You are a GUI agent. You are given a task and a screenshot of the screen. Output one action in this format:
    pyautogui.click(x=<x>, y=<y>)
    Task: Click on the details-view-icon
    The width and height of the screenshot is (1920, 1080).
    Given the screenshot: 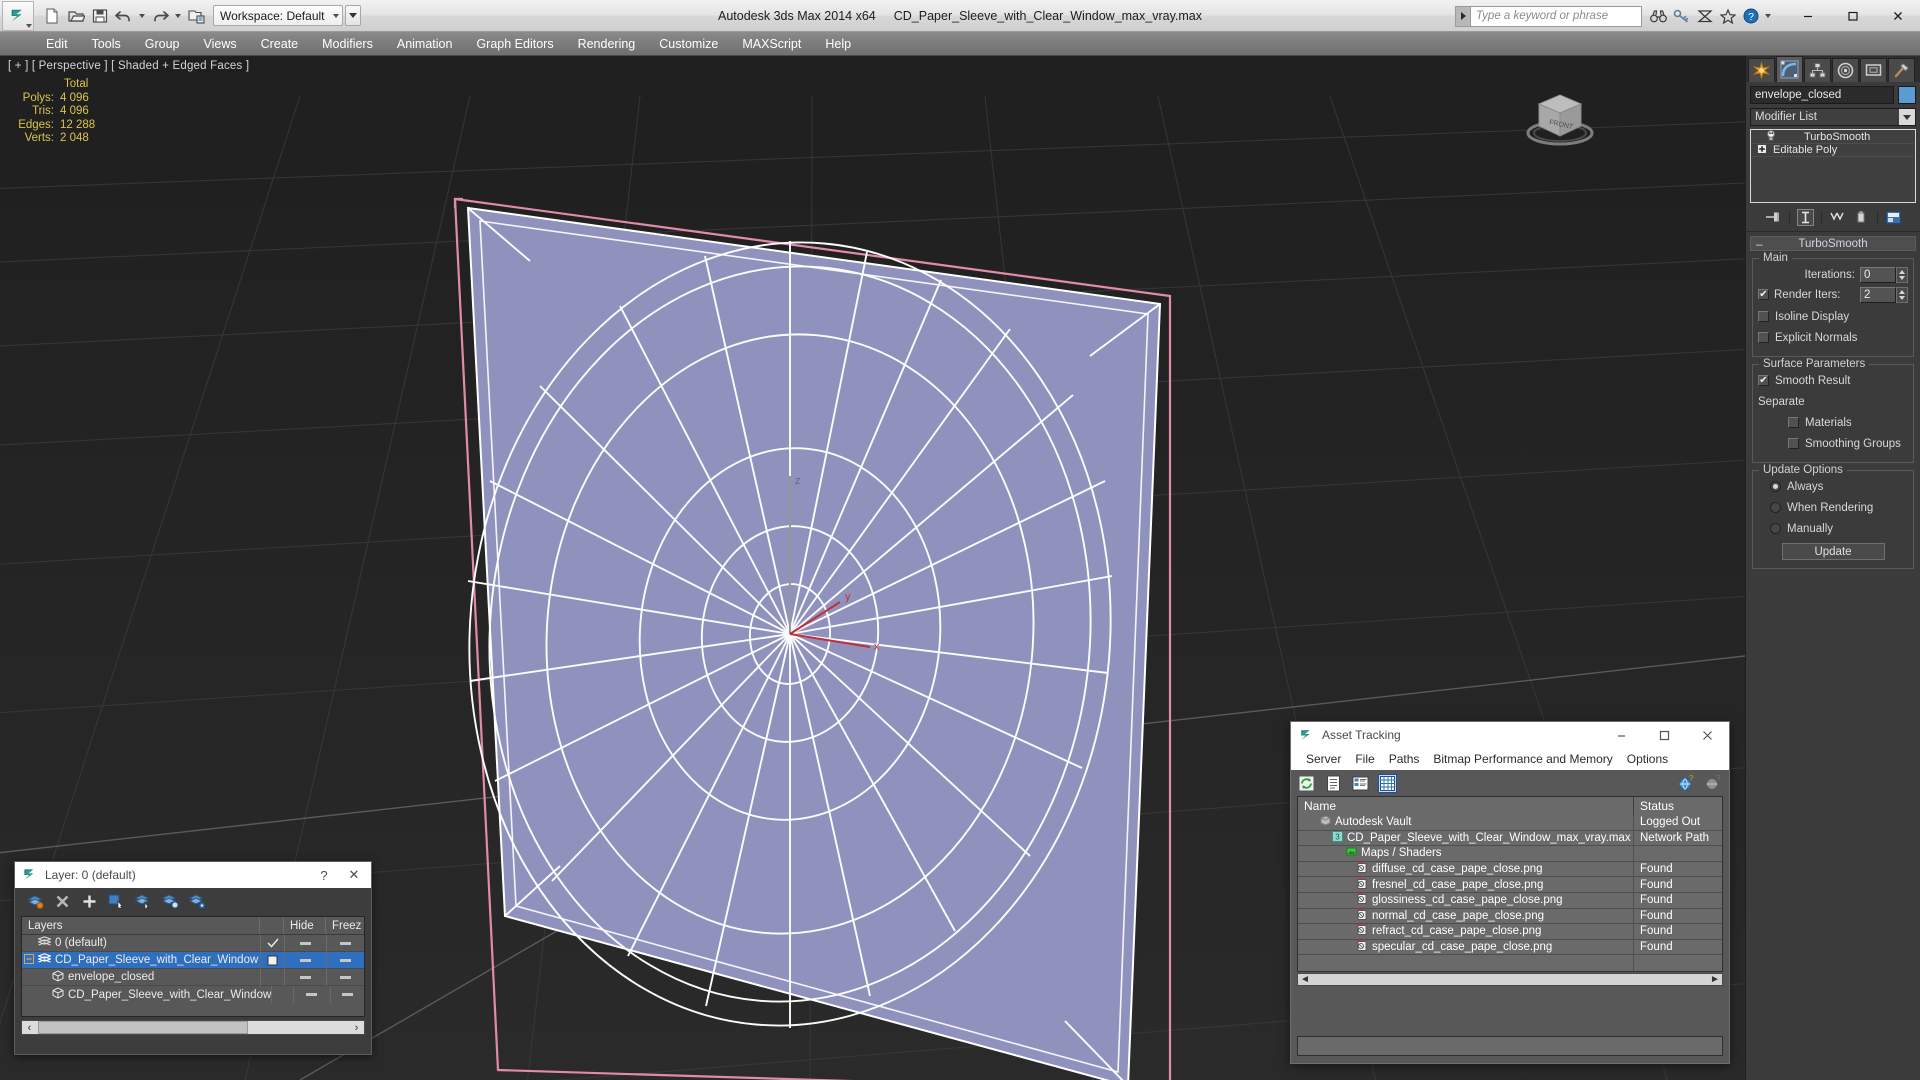 What is the action you would take?
    pyautogui.click(x=1360, y=783)
    